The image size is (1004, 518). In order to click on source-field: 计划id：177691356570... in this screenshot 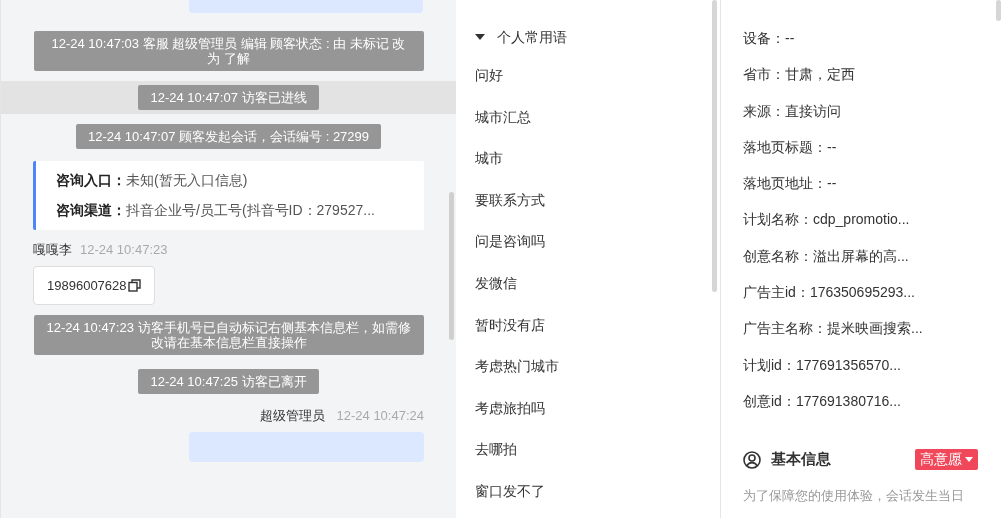, I will do `click(860, 371)`.